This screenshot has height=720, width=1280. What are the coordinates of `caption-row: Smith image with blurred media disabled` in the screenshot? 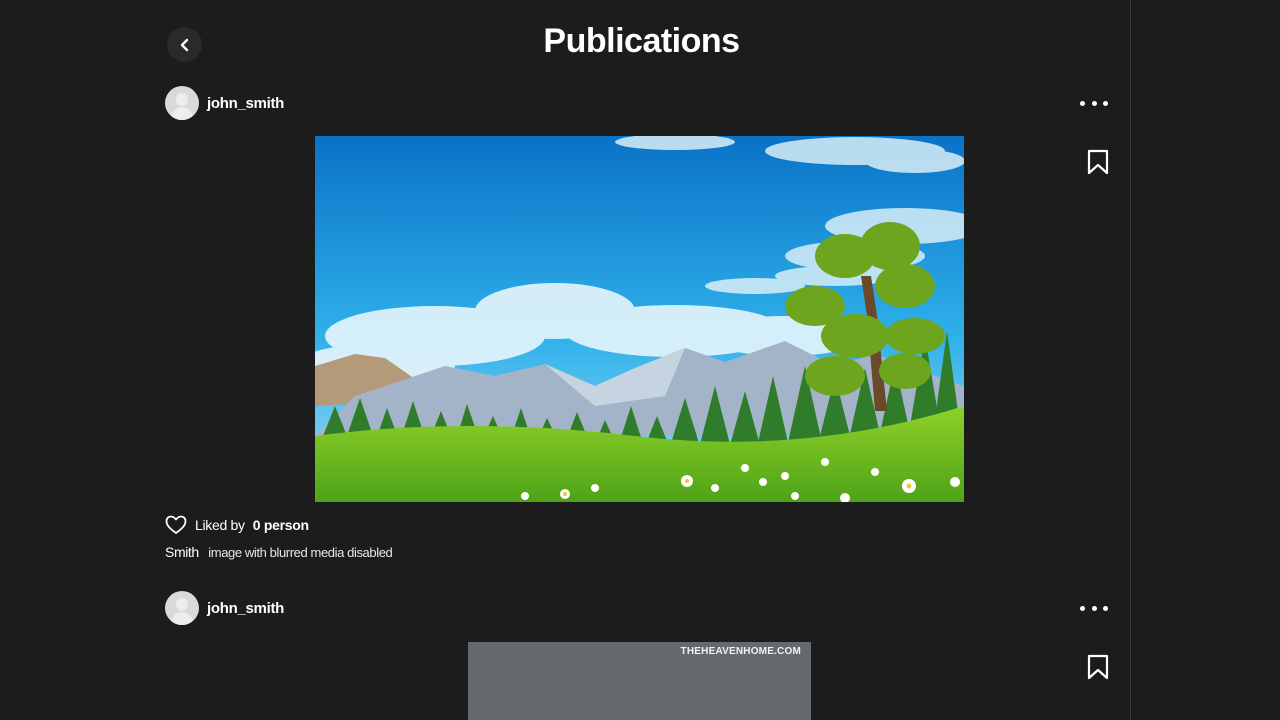 It's located at (279, 552).